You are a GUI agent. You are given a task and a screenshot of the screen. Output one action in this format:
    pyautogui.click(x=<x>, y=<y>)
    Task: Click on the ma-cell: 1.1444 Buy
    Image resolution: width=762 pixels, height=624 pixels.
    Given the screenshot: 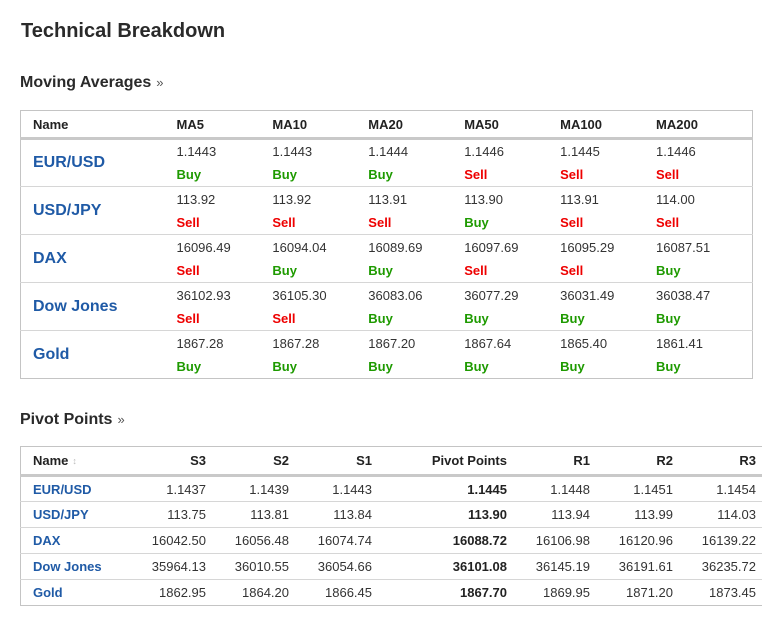 What is the action you would take?
    pyautogui.click(x=416, y=163)
    